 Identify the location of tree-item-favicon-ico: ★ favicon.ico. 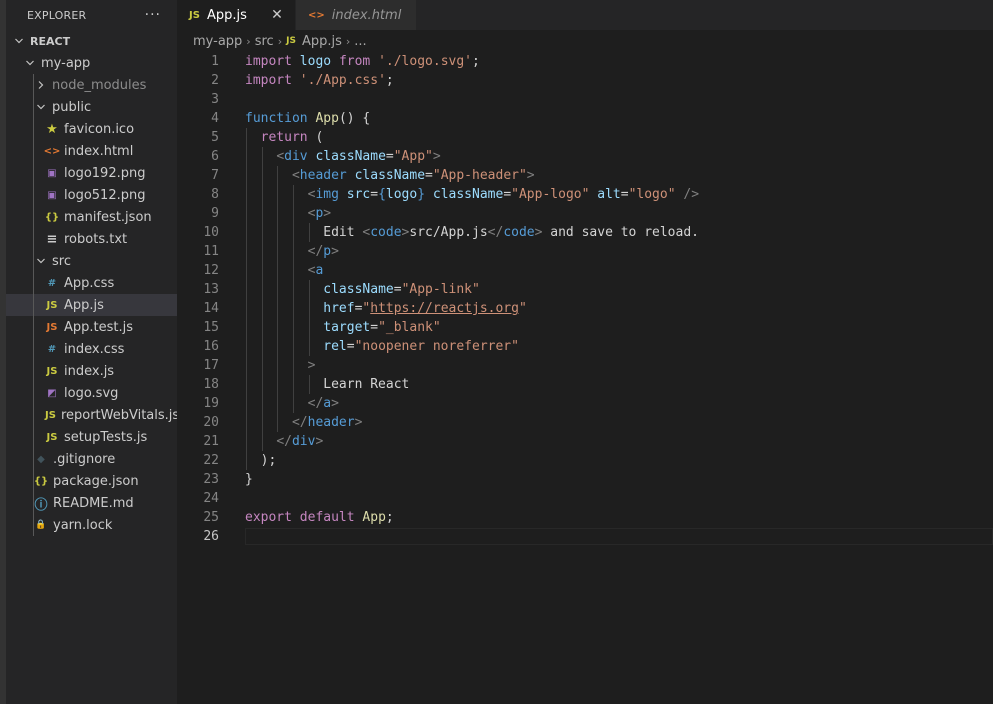
(91, 129).